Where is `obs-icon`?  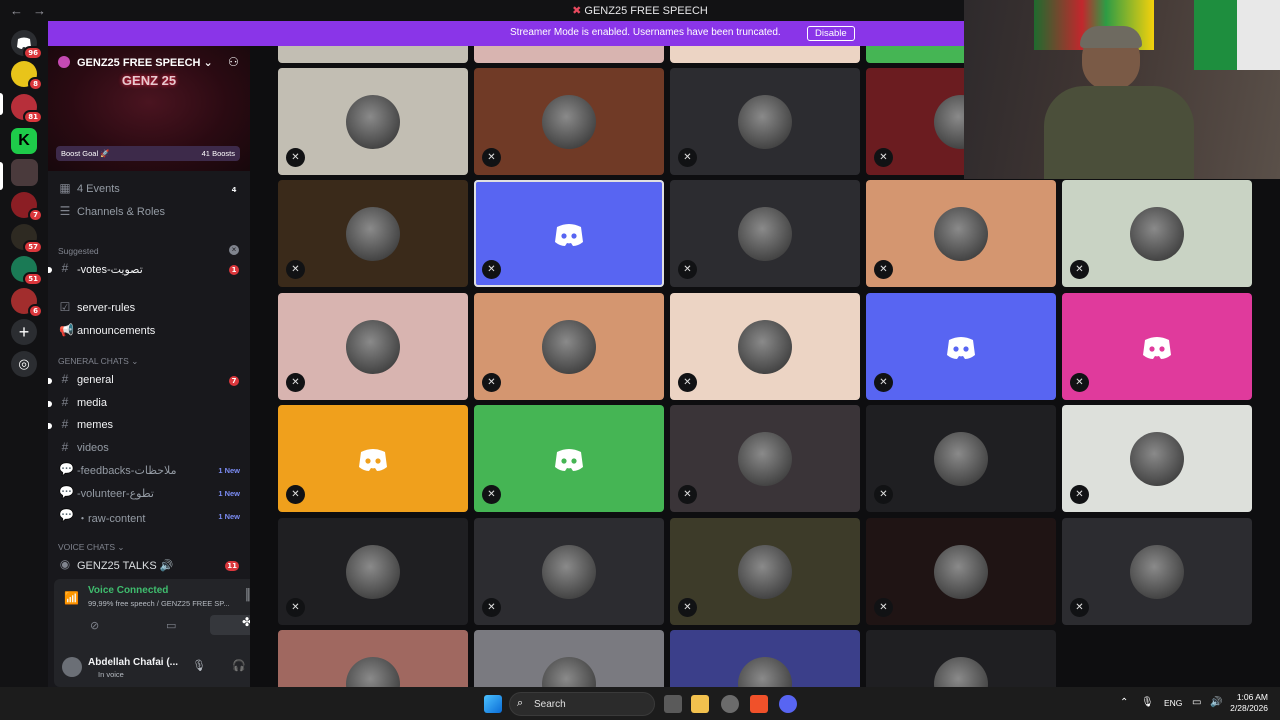
obs-icon is located at coordinates (730, 704).